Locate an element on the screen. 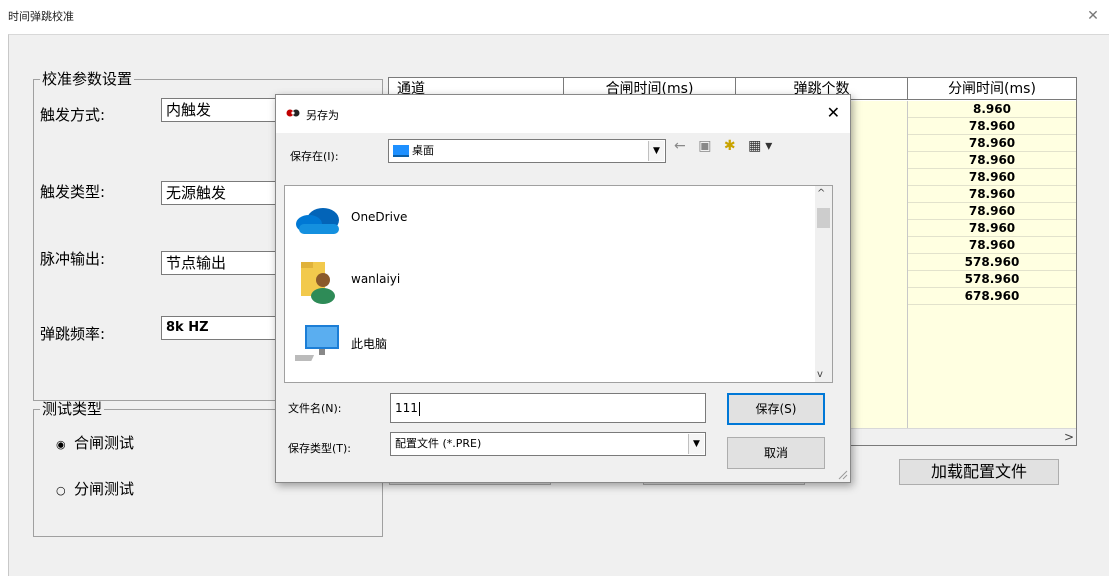 The width and height of the screenshot is (1109, 576). close-test-label: 合闸测试 is located at coordinates (104, 443).